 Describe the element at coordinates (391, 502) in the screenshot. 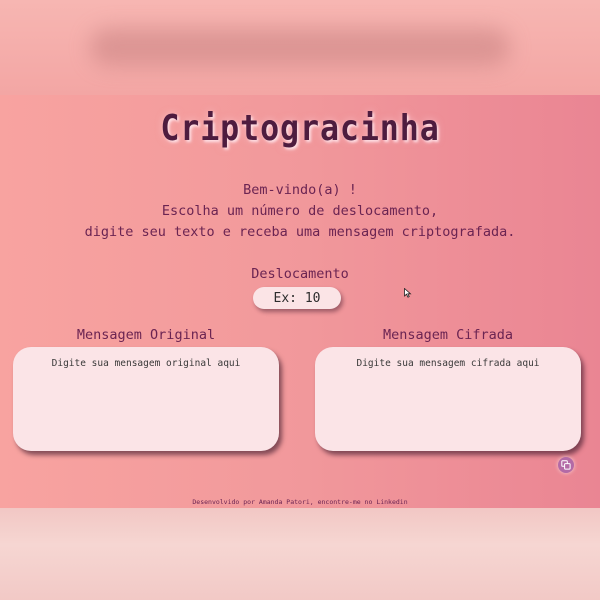

I see `linkedin-link: Linkedin` at that location.